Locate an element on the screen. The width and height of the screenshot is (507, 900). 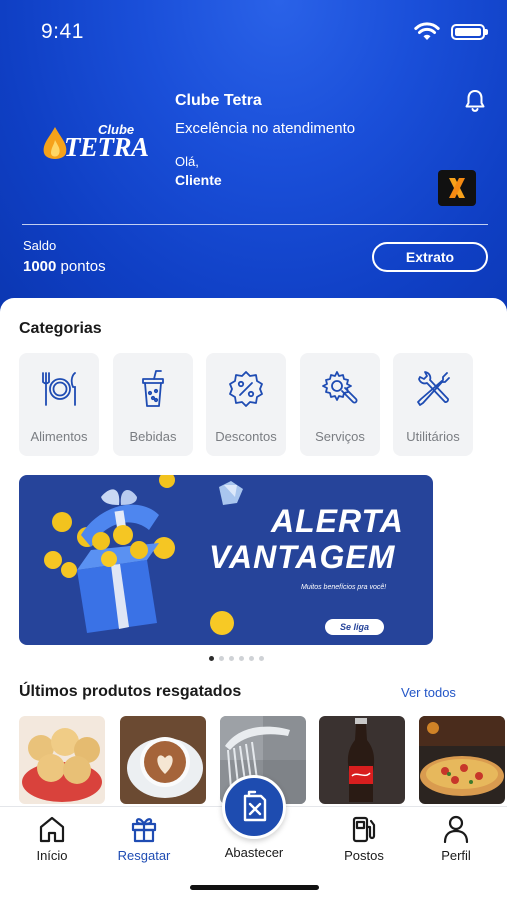
banner-subtitle: Muitos benefícios pra você! is located at coordinates (344, 587).